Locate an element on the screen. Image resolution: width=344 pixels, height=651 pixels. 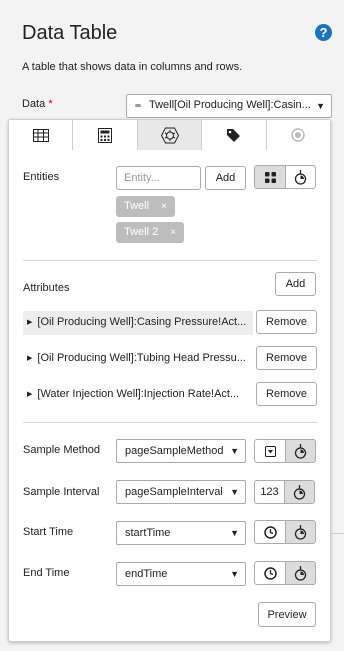
data-settings-icon is located at coordinates (169, 135).